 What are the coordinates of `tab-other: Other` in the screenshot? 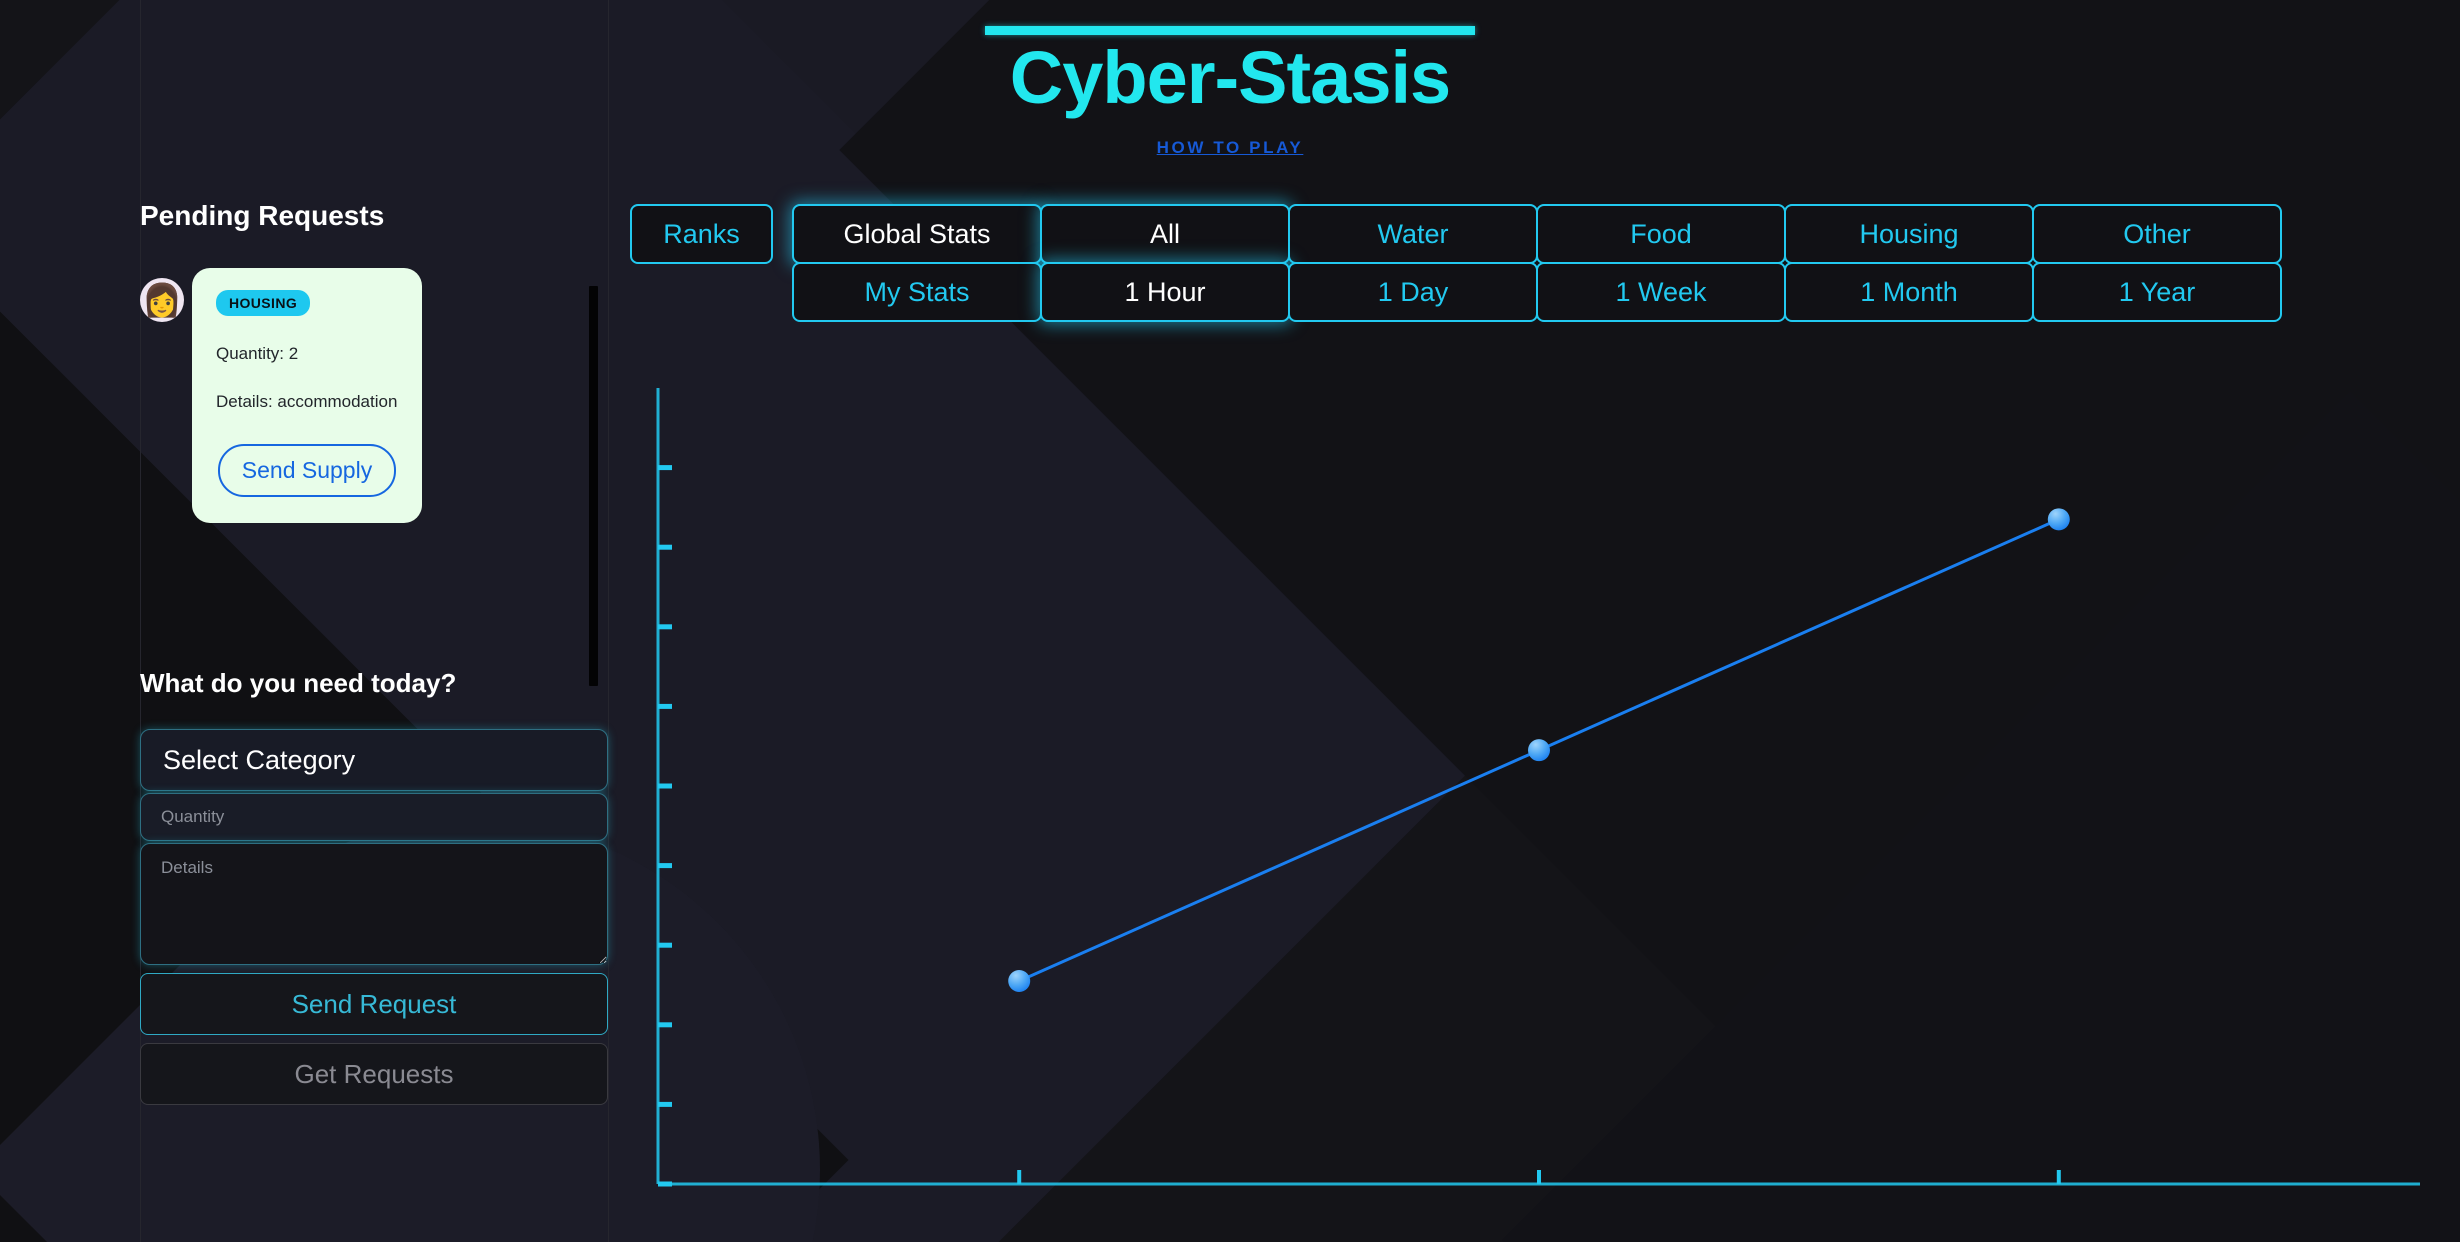 It's located at (2157, 234).